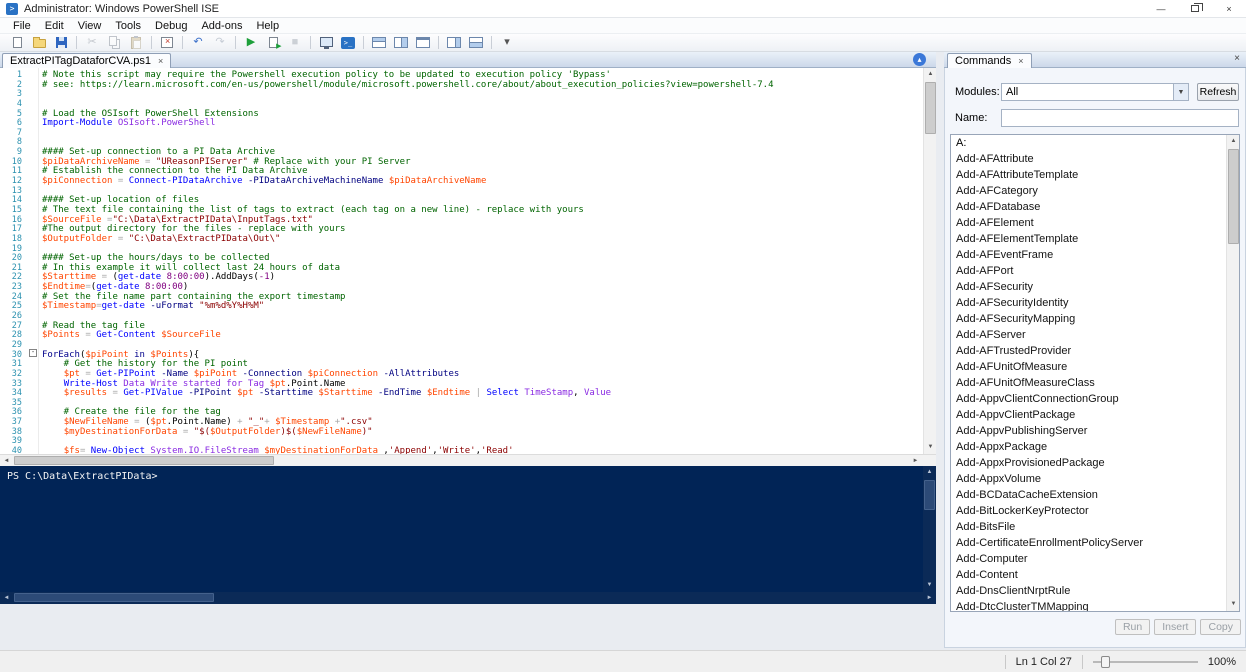 The width and height of the screenshot is (1246, 672). Describe the element at coordinates (61, 42) in the screenshot. I see `save-script-icon` at that location.